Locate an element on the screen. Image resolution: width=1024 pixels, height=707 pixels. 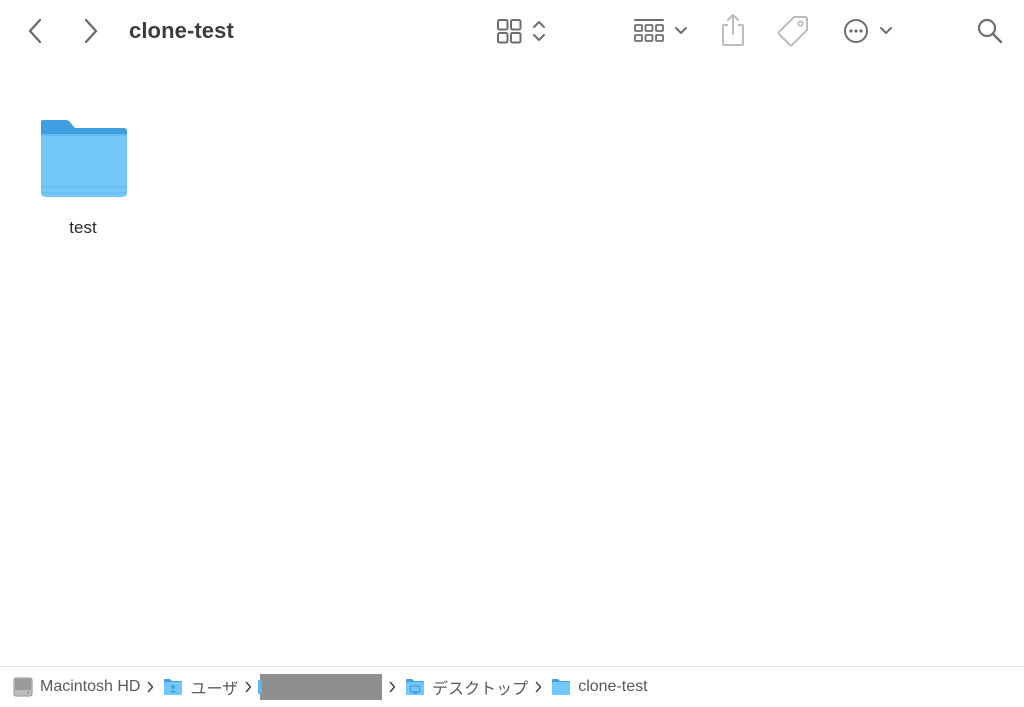
breadcrumb-label: Macintosh HD is located at coordinates (90, 686).